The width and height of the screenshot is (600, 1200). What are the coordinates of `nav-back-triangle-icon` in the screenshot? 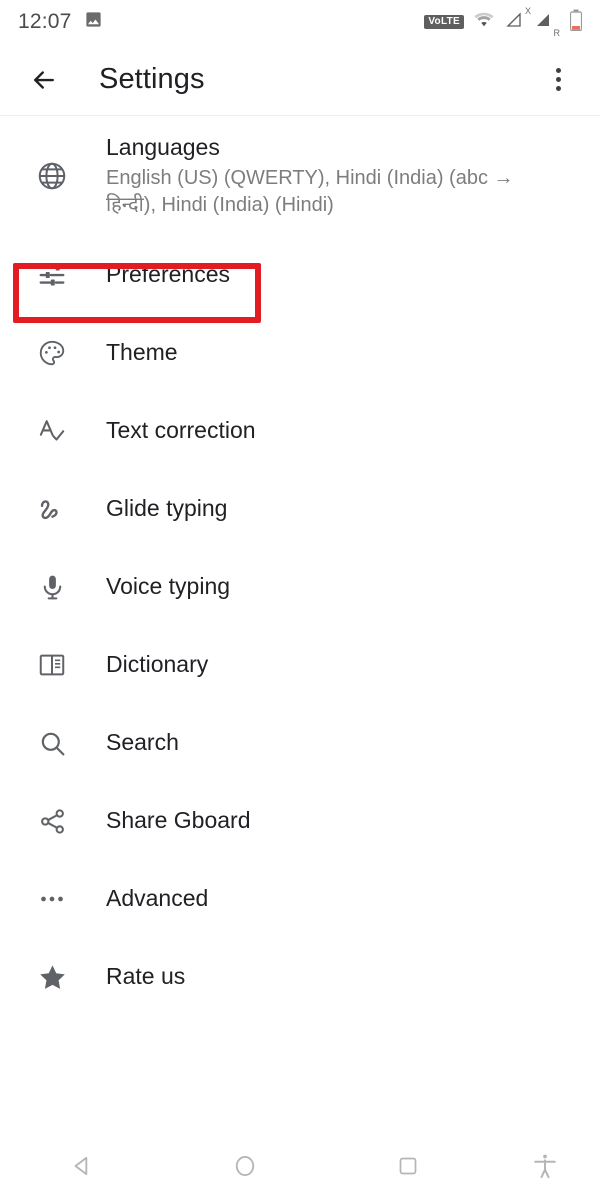 It's located at (80, 1166).